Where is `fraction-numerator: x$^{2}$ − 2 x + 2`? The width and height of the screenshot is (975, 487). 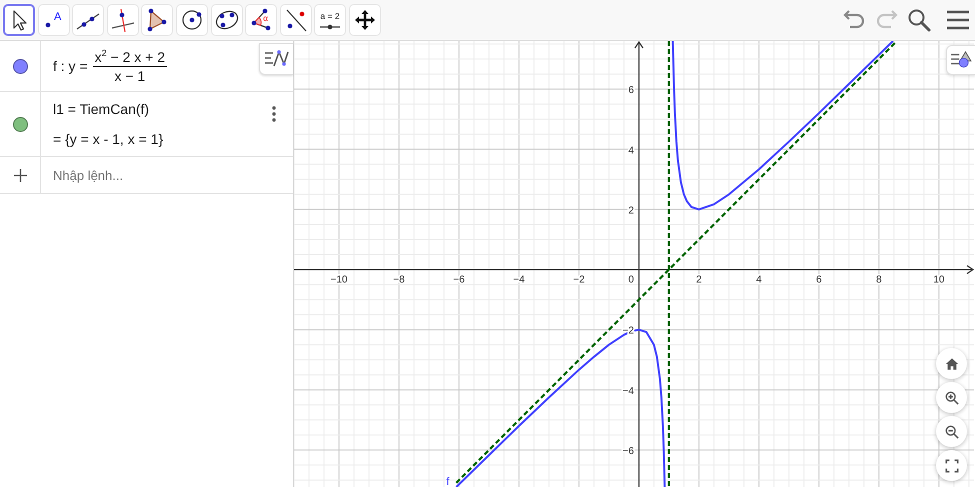 fraction-numerator: x$^{2}$ − 2 x + 2 is located at coordinates (130, 57).